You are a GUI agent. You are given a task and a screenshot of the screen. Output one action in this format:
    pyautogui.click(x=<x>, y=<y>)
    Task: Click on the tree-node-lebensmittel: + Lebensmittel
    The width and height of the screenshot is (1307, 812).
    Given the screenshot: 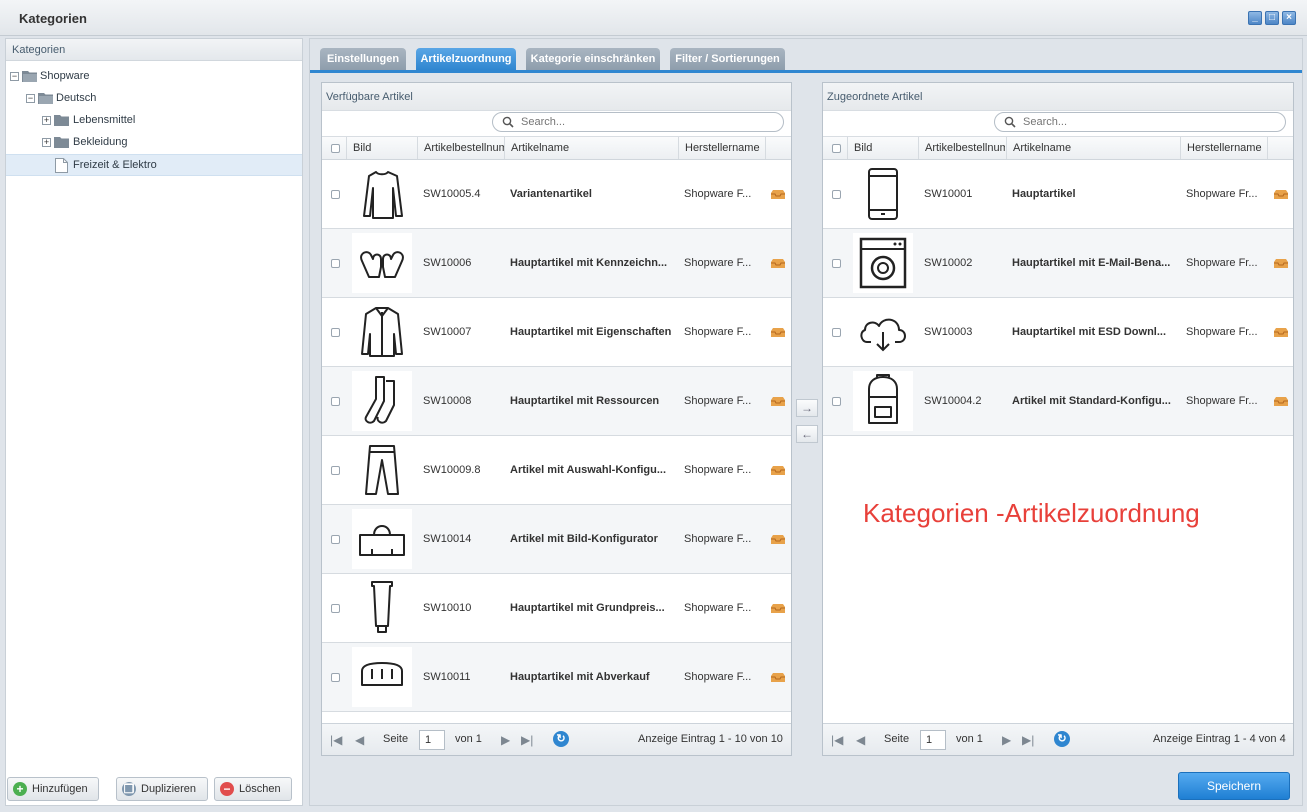 What is the action you would take?
    pyautogui.click(x=154, y=121)
    